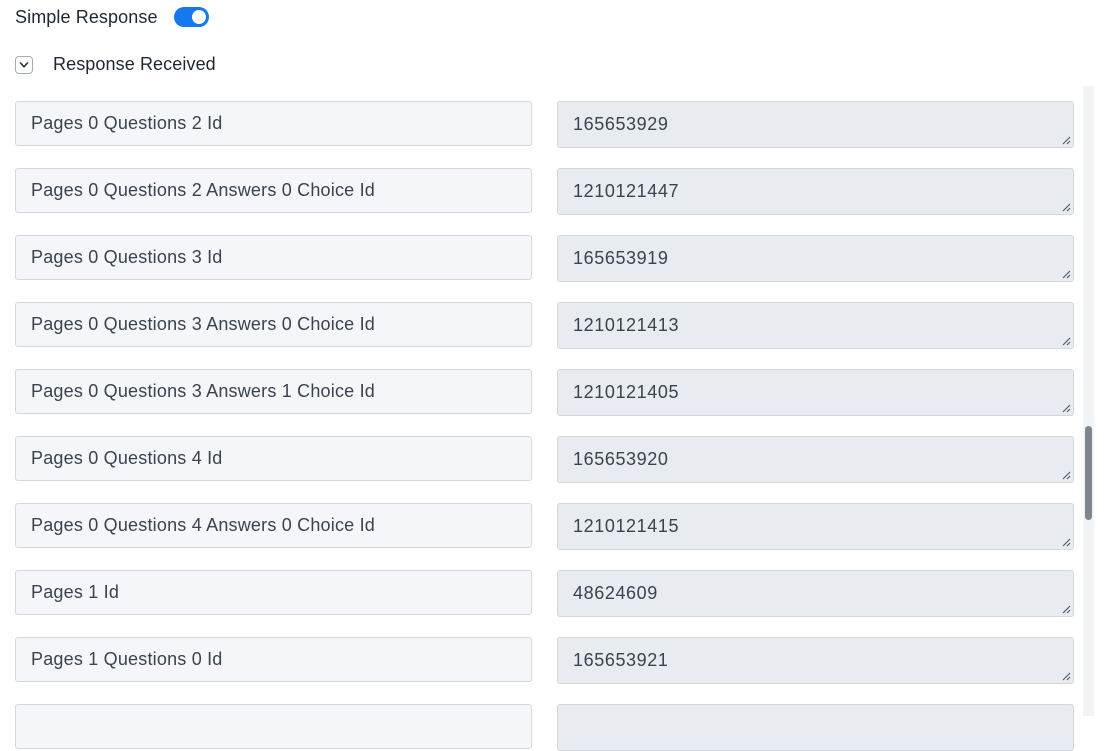 This screenshot has height=751, width=1106. I want to click on field-key, so click(273, 726).